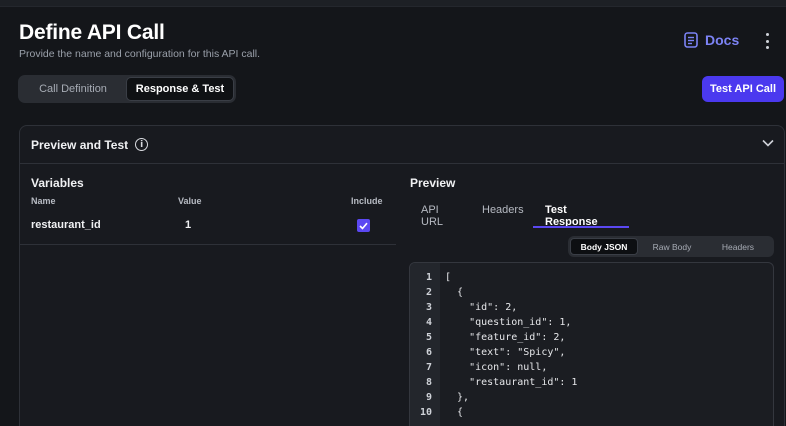 The width and height of the screenshot is (786, 426). I want to click on tab-test-response: Test Response, so click(571, 216).